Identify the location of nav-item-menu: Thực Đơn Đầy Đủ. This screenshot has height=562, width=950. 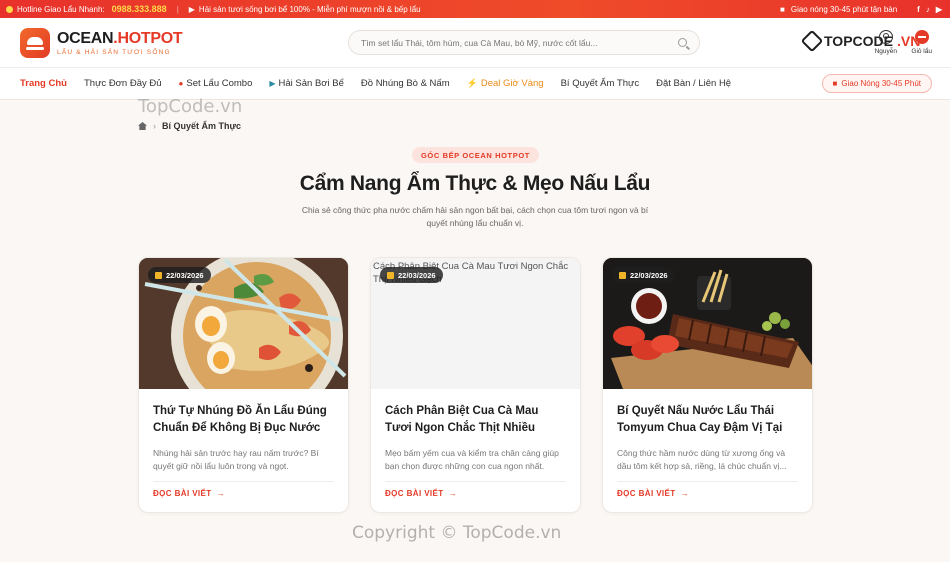
(123, 83).